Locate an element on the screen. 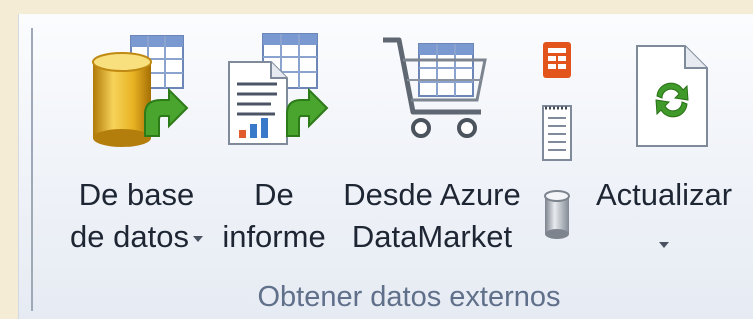 This screenshot has width=753, height=319. from-report-button: De informe is located at coordinates (274, 153).